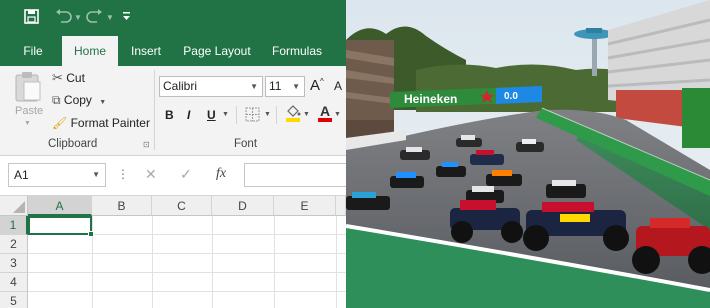 This screenshot has height=308, width=710. Describe the element at coordinates (57, 77) in the screenshot. I see `scissors-icon: ✂` at that location.